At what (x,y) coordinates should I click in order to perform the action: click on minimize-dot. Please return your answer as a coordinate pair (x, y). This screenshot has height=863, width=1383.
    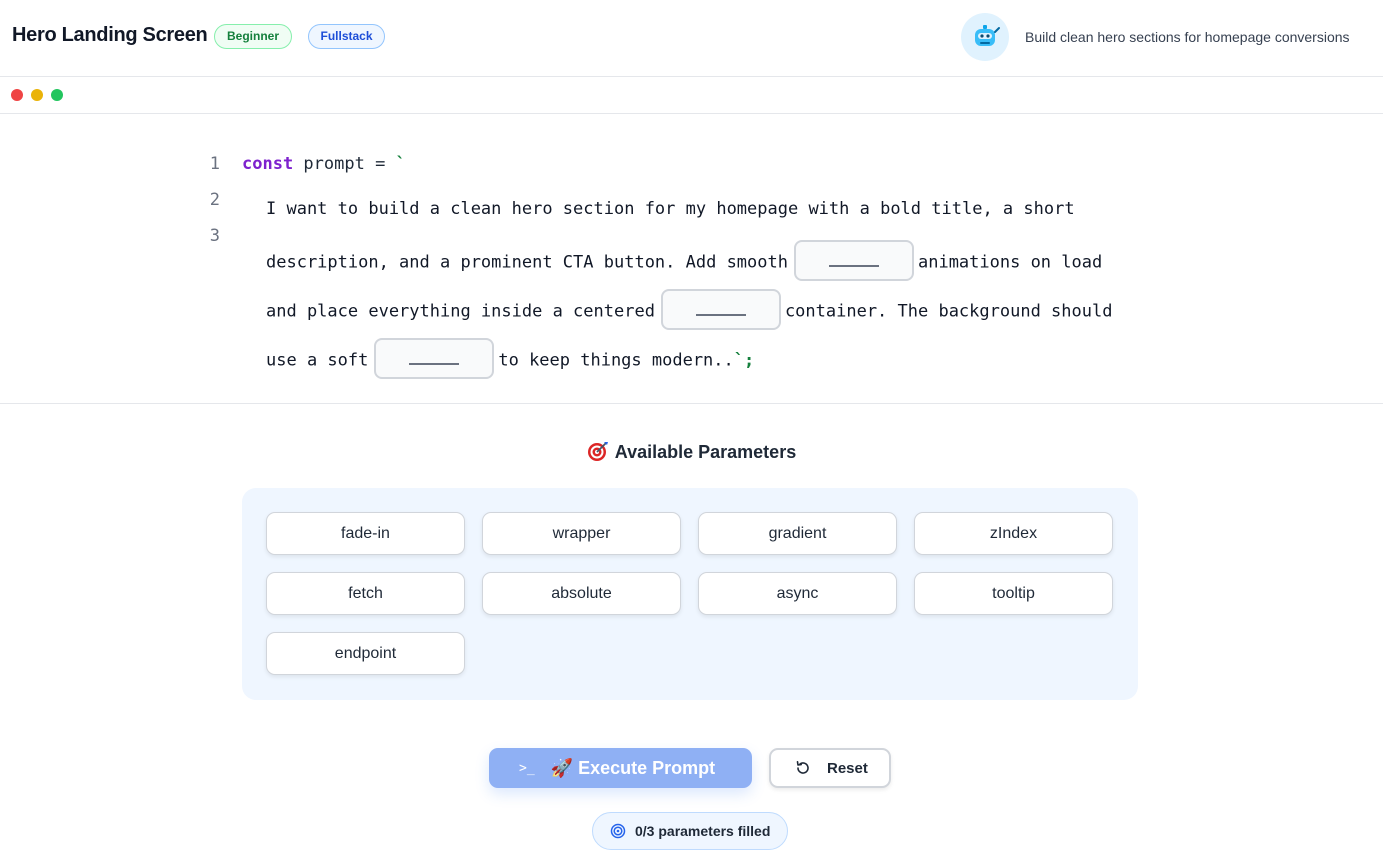
    Looking at the image, I should click on (37, 95).